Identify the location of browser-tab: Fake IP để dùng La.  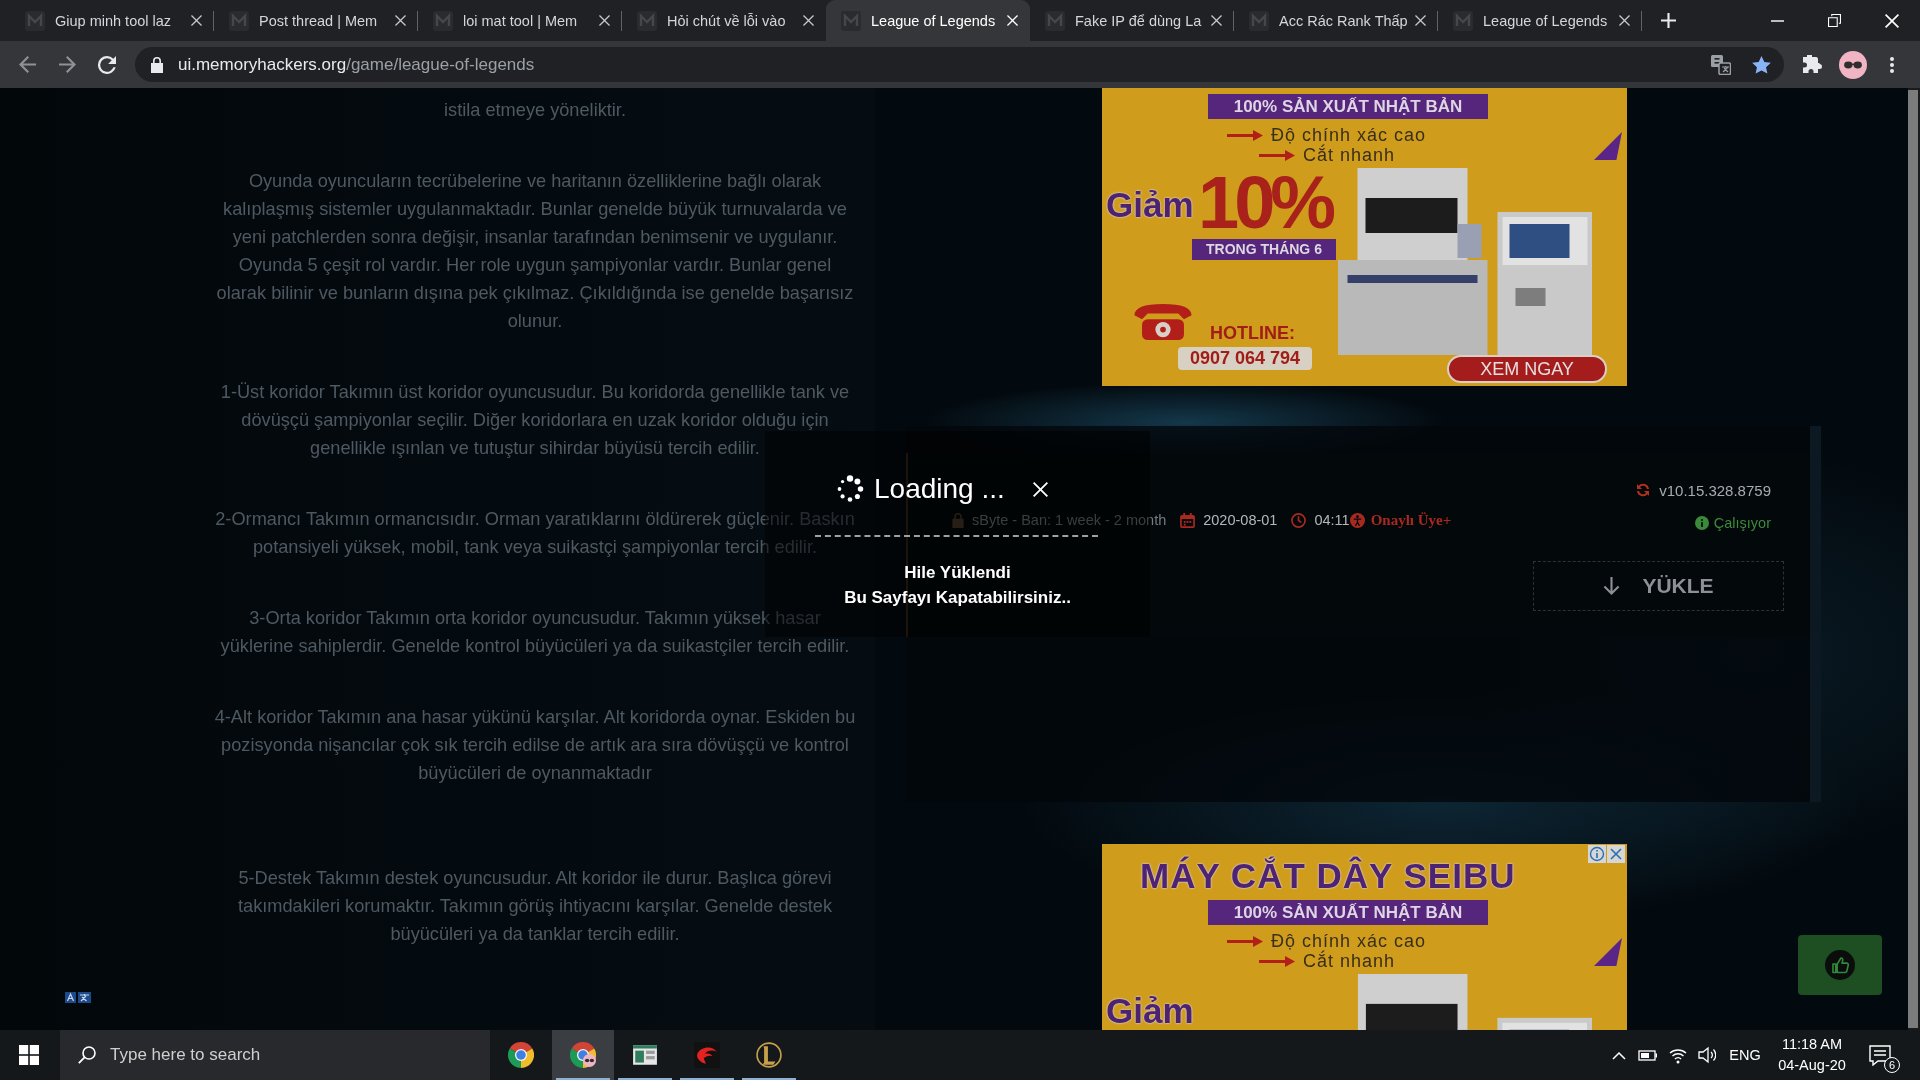
(1132, 20).